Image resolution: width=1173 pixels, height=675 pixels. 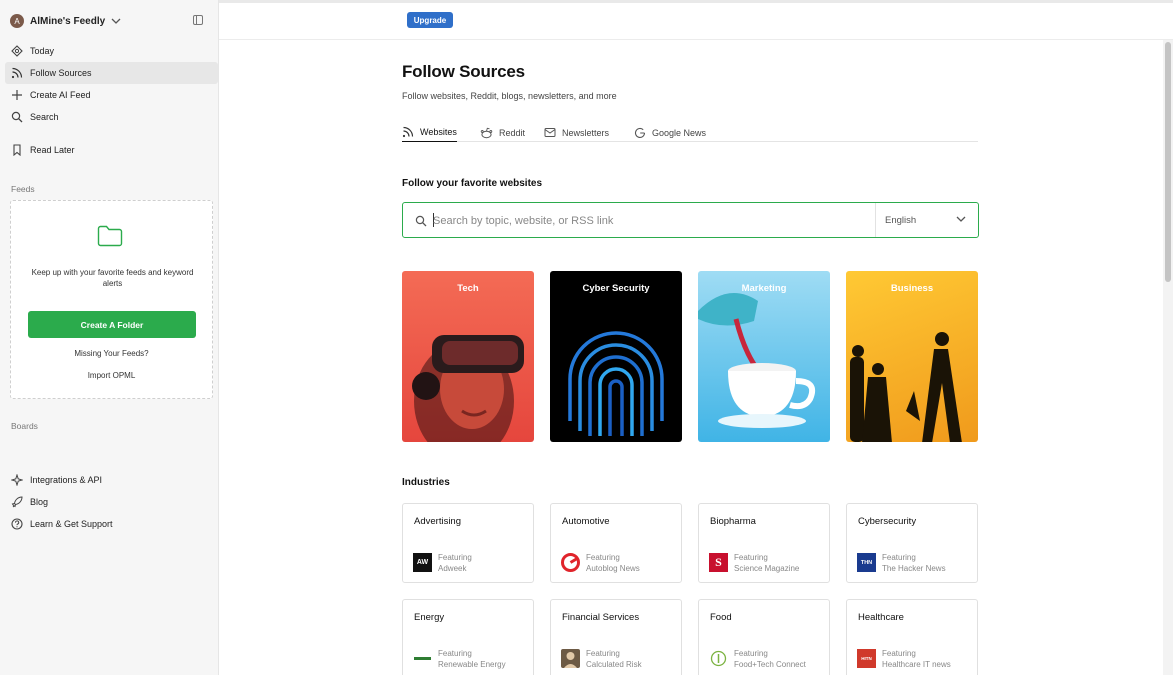 I want to click on sidebar-item-support: Learn & Get Support, so click(x=111, y=524).